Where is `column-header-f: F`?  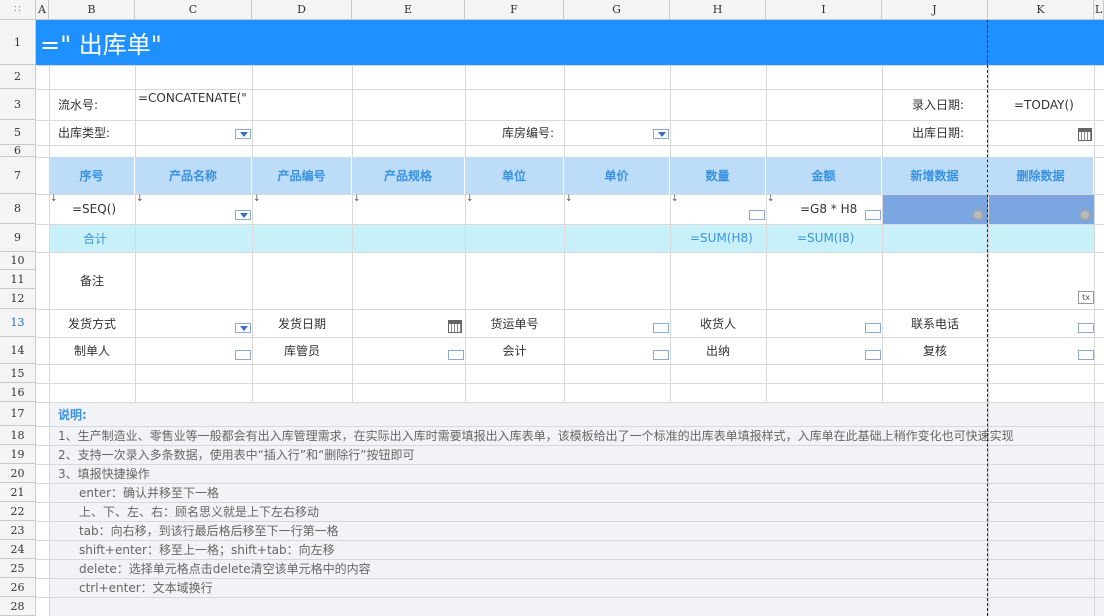 column-header-f: F is located at coordinates (514, 10).